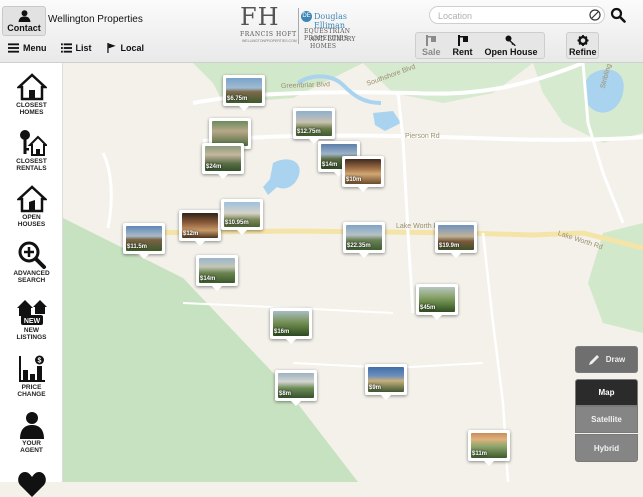  I want to click on listing-price: $16m, so click(282, 332).